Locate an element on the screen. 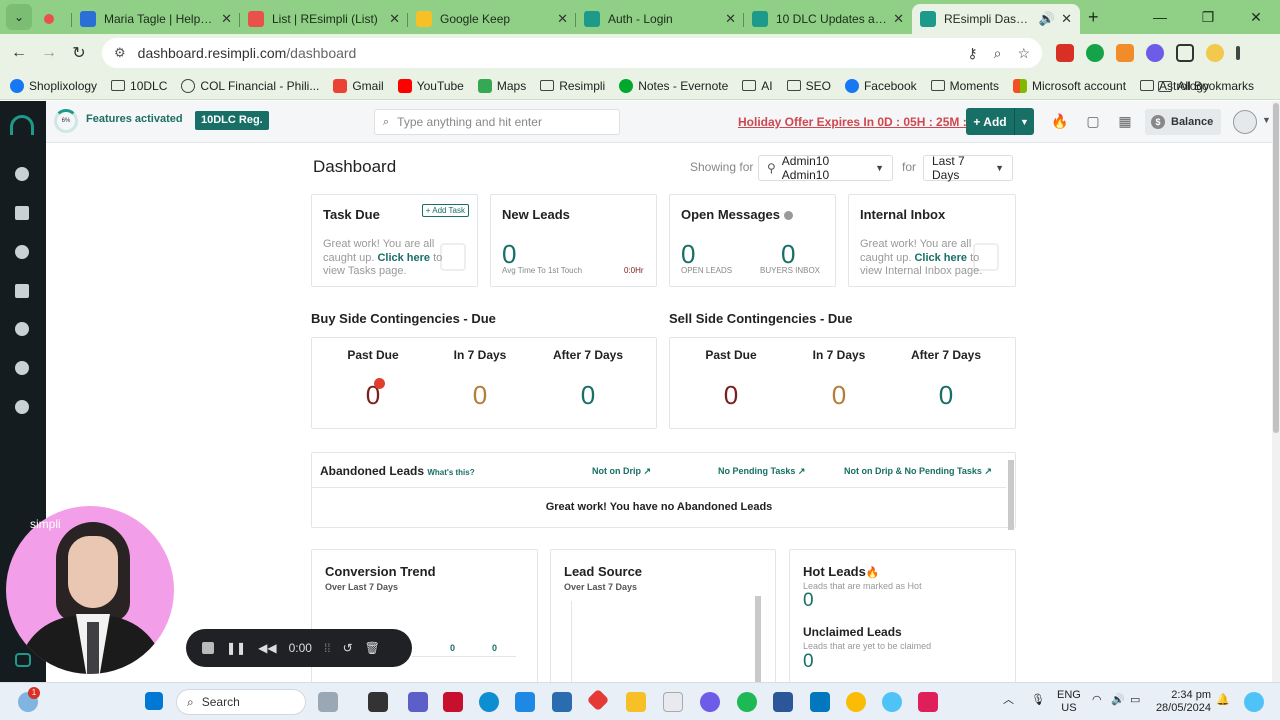 The height and width of the screenshot is (720, 1280). inbox-click-here-link: Click here is located at coordinates (940, 258).